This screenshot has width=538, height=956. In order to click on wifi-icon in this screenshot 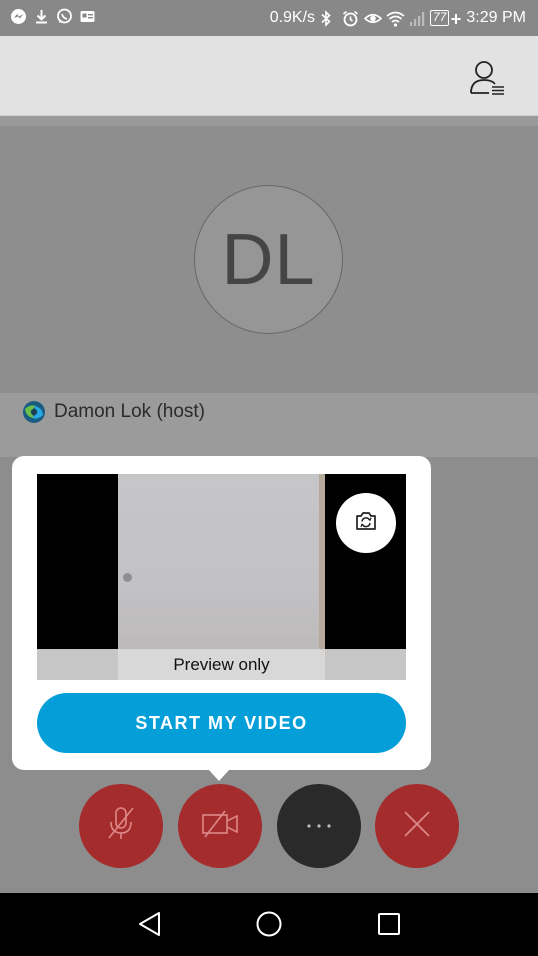, I will do `click(395, 18)`.